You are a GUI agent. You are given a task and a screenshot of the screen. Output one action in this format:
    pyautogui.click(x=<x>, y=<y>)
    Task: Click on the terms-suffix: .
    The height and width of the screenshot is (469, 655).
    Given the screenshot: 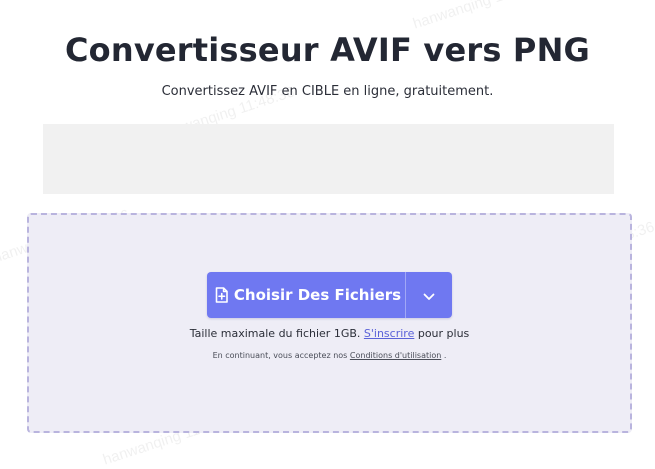 What is the action you would take?
    pyautogui.click(x=445, y=355)
    